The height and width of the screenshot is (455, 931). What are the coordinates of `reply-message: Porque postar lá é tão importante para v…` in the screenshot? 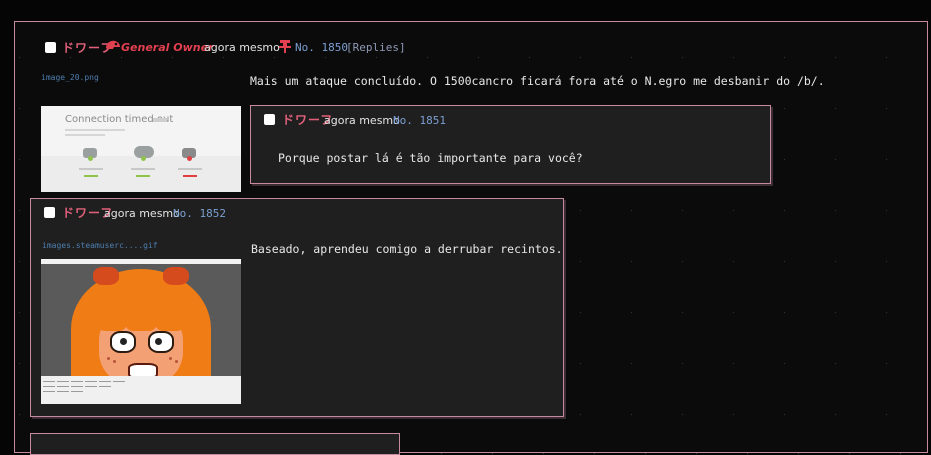 It's located at (430, 158).